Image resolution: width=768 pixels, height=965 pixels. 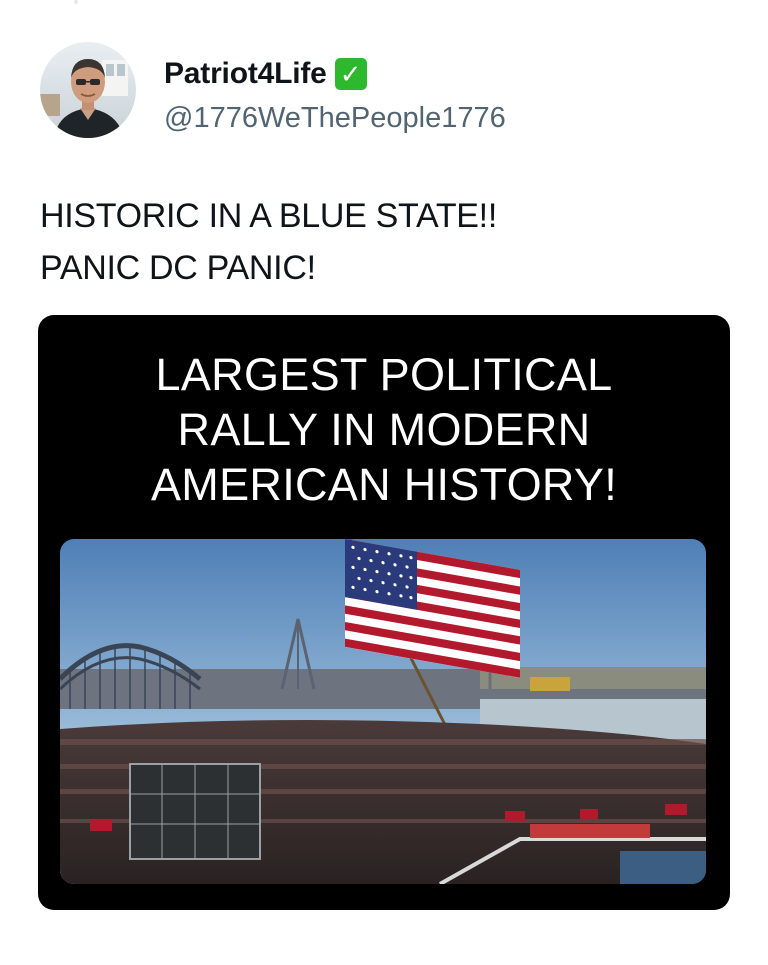 I want to click on user-handle: @1776WeThePeople1776, so click(x=335, y=118).